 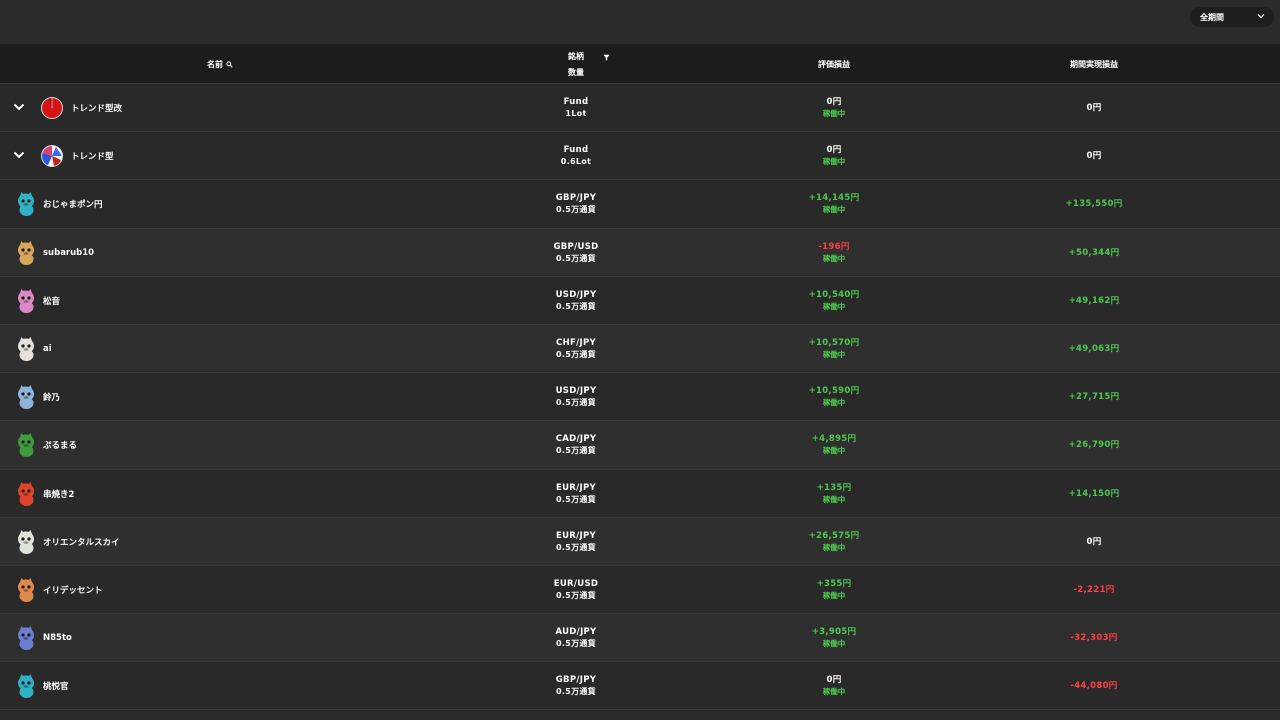 What do you see at coordinates (81, 542) in the screenshot?
I see `bot-name: オリエンタルスカイ` at bounding box center [81, 542].